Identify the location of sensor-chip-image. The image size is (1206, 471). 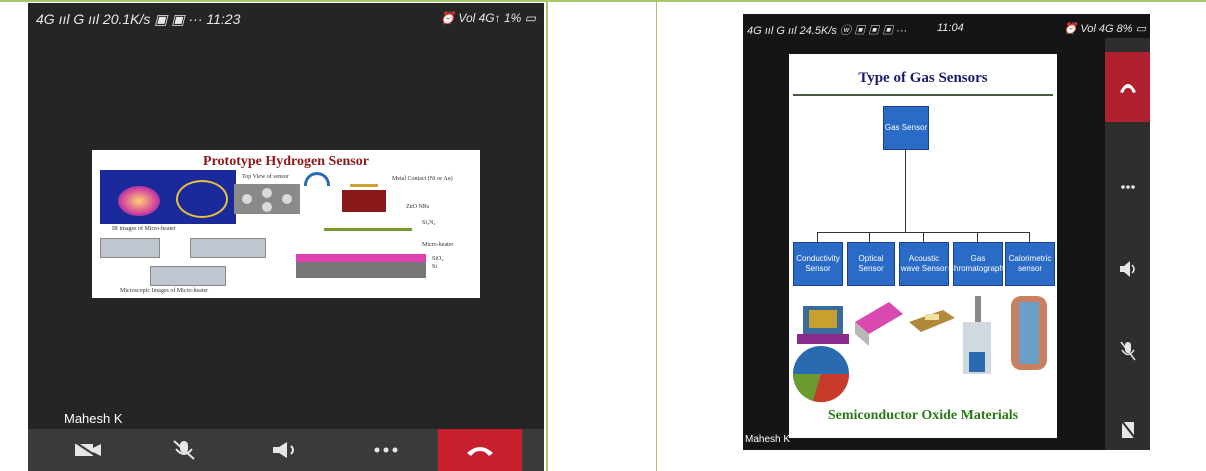
(267, 199).